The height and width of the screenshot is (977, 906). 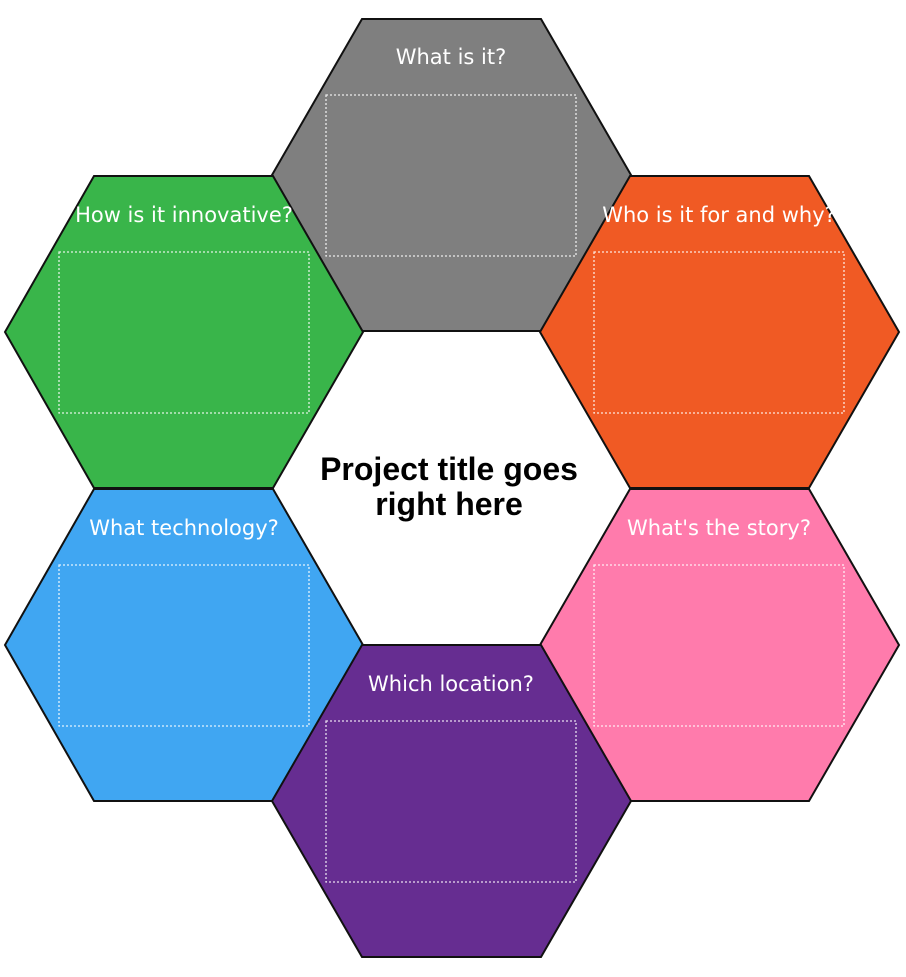 What do you see at coordinates (184, 528) in the screenshot?
I see `hex-what-technology-label: What technology?` at bounding box center [184, 528].